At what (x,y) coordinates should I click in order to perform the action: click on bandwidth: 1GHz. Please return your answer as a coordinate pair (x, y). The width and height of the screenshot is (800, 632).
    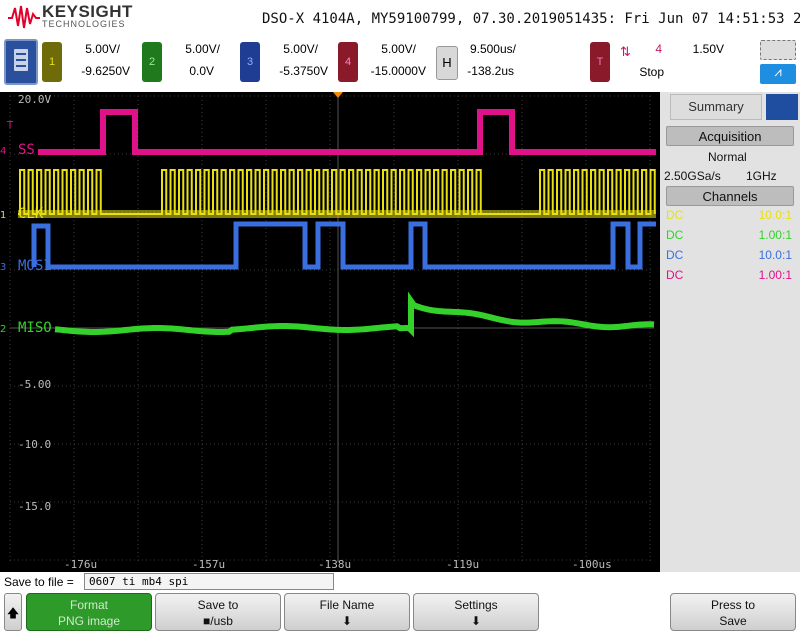
    Looking at the image, I should click on (761, 176).